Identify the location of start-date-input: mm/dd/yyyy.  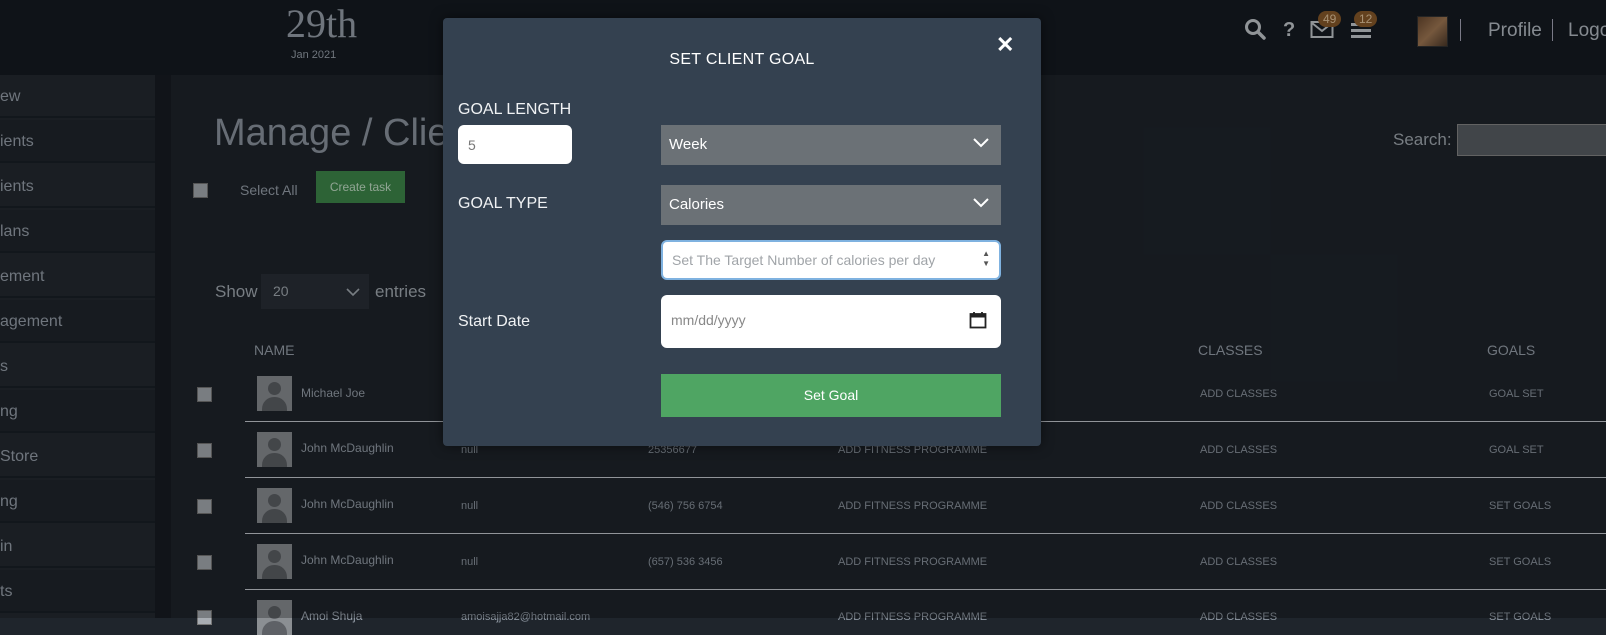
(831, 321).